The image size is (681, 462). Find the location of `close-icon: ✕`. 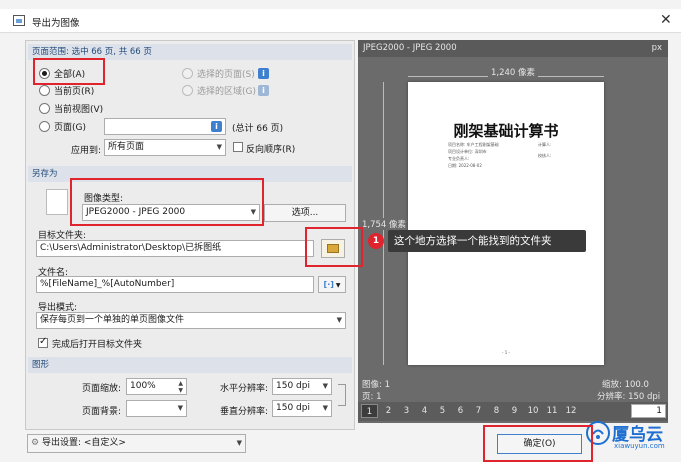

close-icon: ✕ is located at coordinates (666, 20).